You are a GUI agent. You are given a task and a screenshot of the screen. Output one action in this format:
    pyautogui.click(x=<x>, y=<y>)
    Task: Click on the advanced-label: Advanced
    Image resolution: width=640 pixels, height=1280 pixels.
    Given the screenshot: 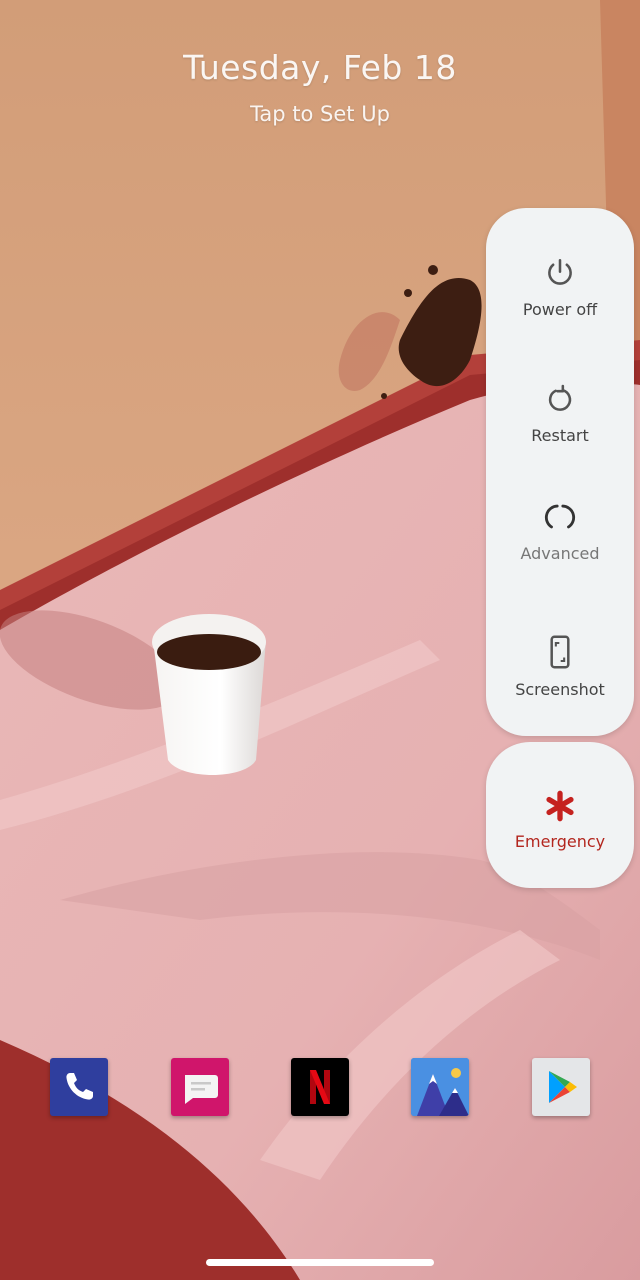 What is the action you would take?
    pyautogui.click(x=560, y=553)
    